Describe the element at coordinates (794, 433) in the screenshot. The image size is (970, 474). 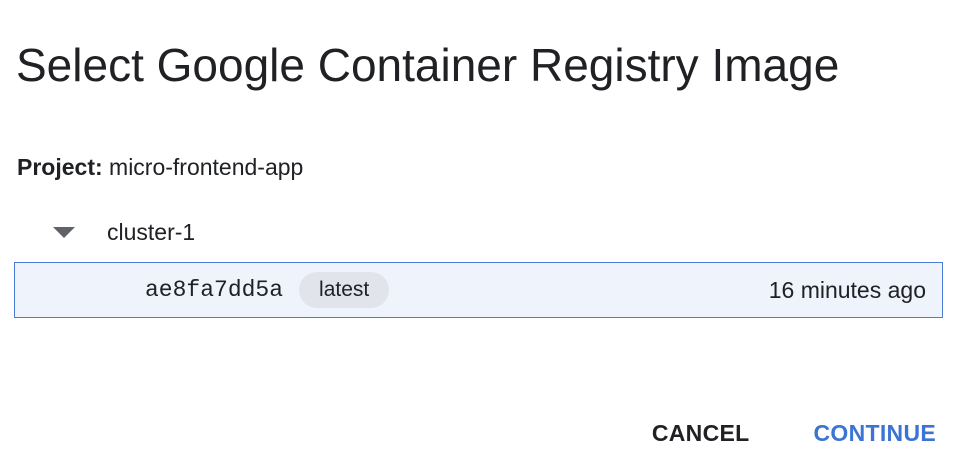
I see `dialog-actions: CANCEL CONTINUE` at that location.